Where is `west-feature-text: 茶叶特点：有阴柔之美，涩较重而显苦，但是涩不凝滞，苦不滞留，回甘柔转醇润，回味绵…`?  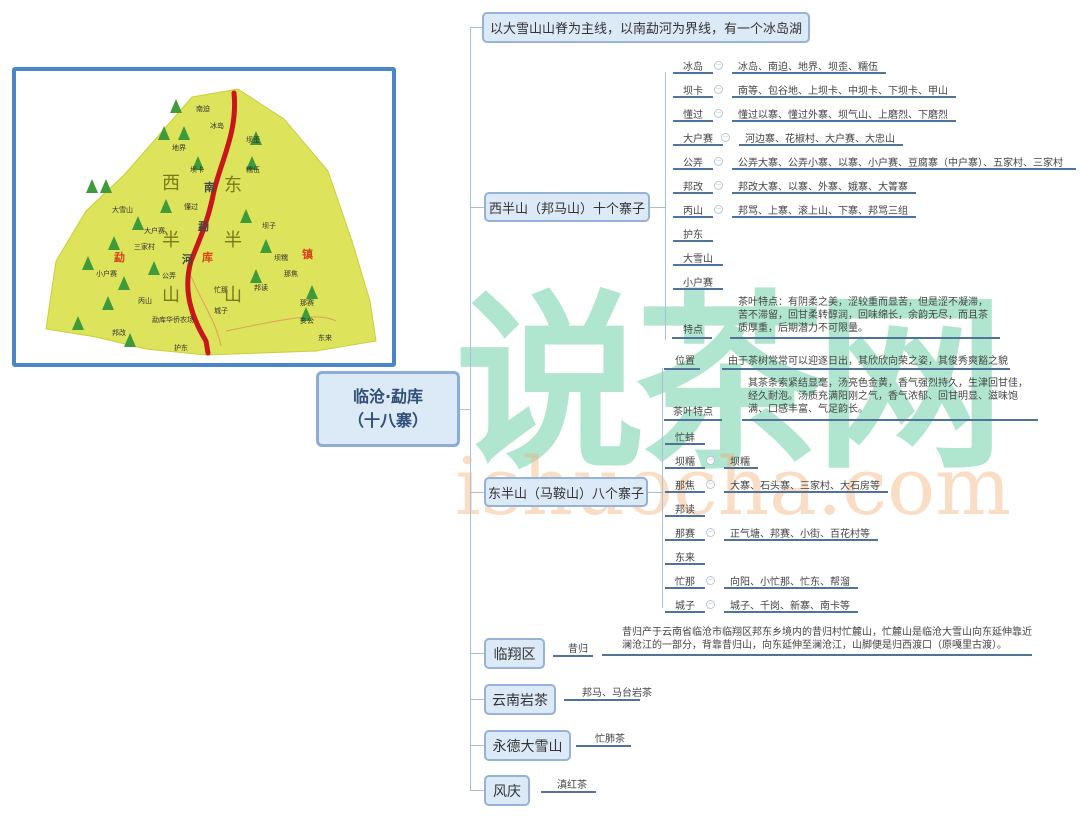 west-feature-text: 茶叶特点：有阴柔之美，涩较重而显苦，但是涩不凝滞，苦不滞留，回甘柔转醇润，回味绵… is located at coordinates (863, 315).